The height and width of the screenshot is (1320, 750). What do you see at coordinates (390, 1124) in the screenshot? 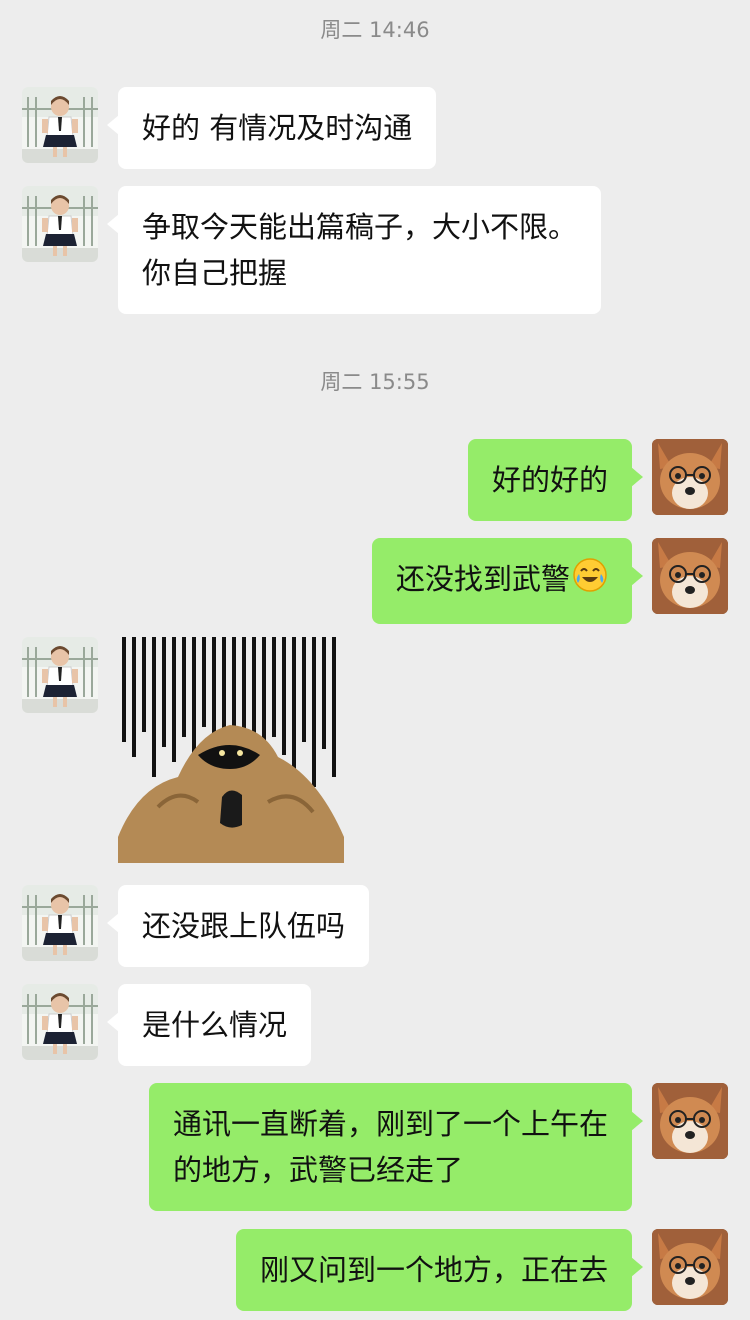
I see `message-text-line: 通讯一直断着，刚到了一个上午在` at bounding box center [390, 1124].